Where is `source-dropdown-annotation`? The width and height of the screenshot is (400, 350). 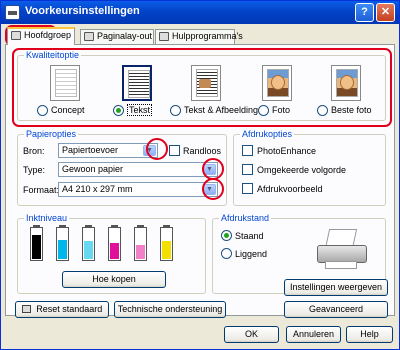
source-dropdown-annotation is located at coordinates (157, 149).